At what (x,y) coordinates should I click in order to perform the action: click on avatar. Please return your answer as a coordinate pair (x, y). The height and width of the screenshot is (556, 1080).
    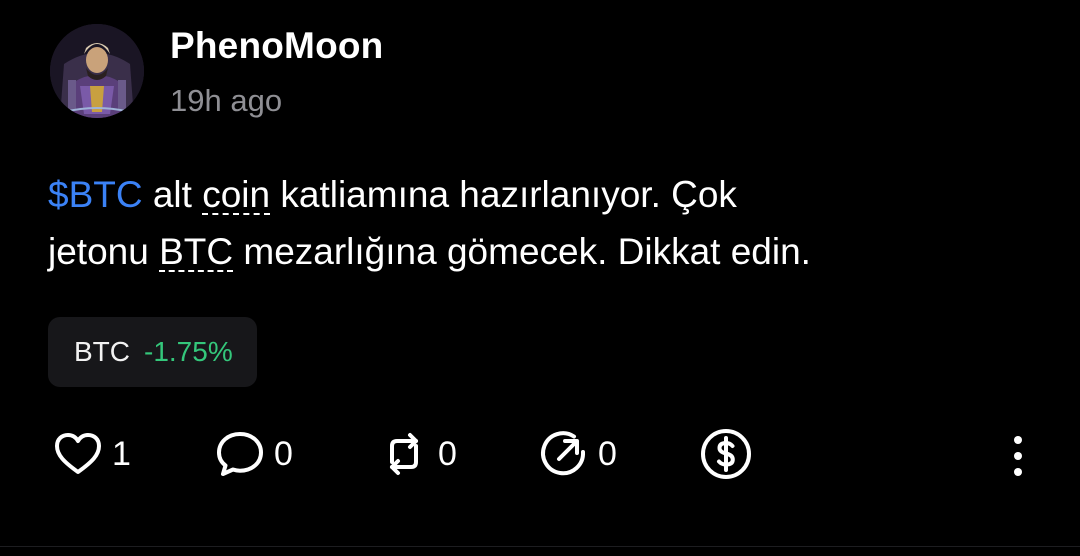
    Looking at the image, I should click on (97, 71).